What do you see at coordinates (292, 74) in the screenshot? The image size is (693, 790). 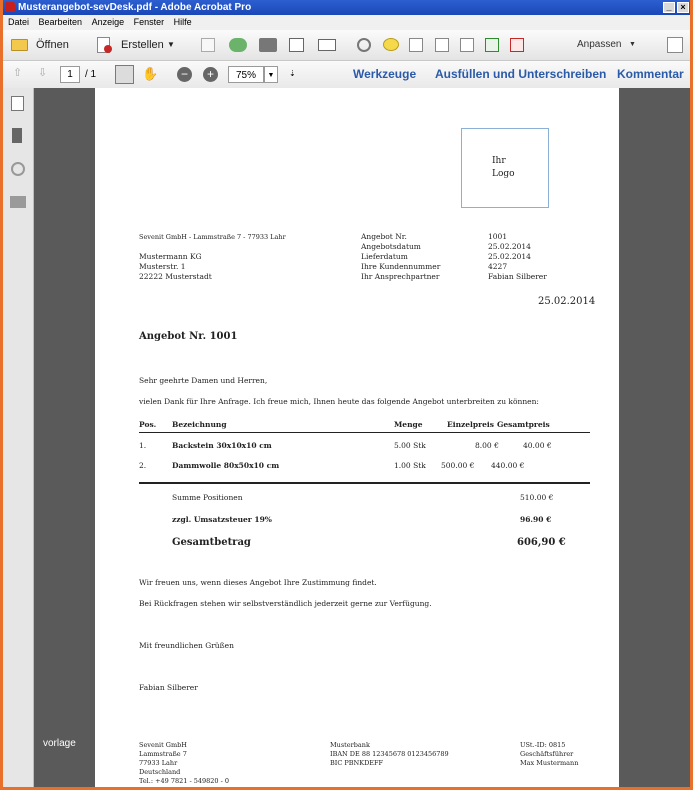 I see `more-tools-icon: ⇣` at bounding box center [292, 74].